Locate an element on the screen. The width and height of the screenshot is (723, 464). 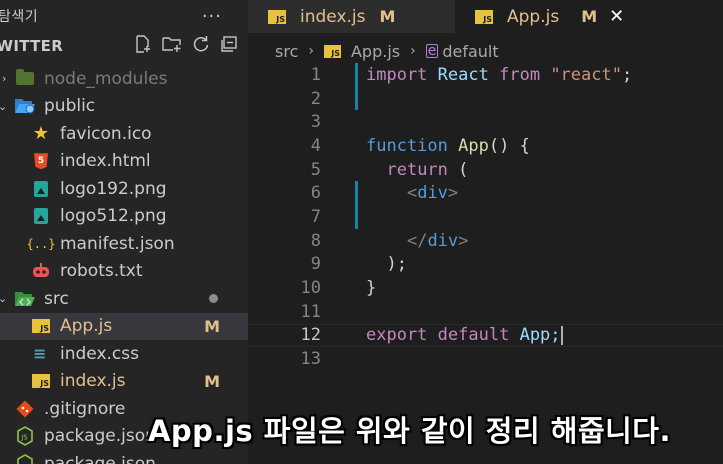
tree-item-label: index.html is located at coordinates (105, 161).